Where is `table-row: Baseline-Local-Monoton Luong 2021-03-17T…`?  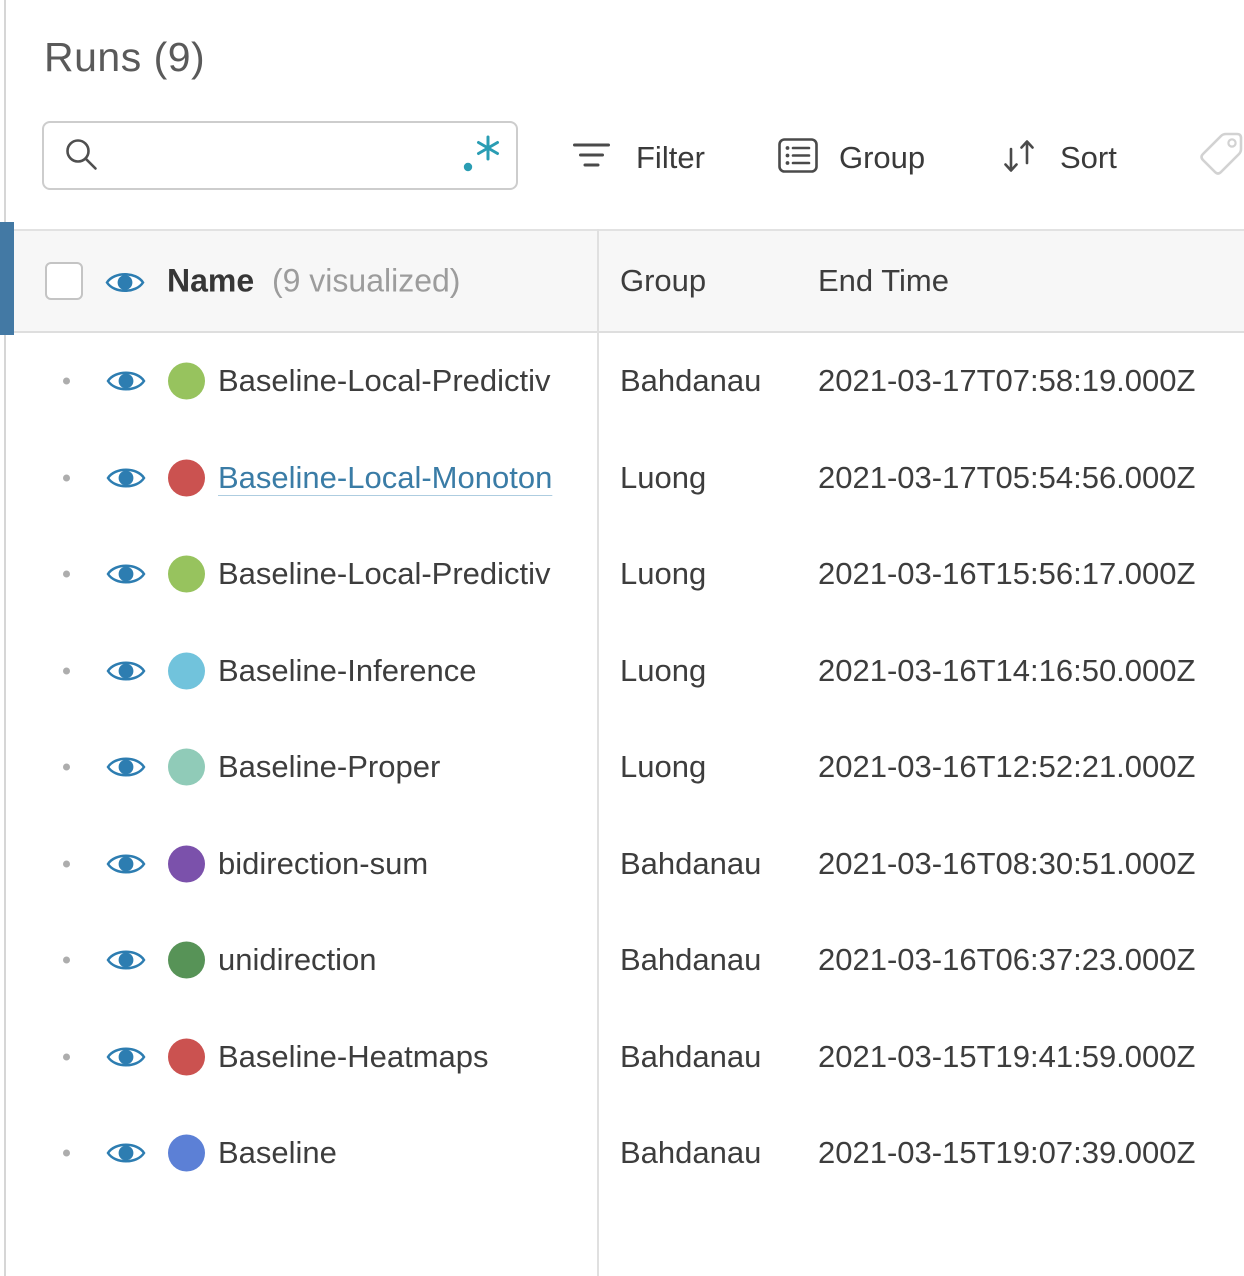 table-row: Baseline-Local-Monoton Luong 2021-03-17T… is located at coordinates (622, 478).